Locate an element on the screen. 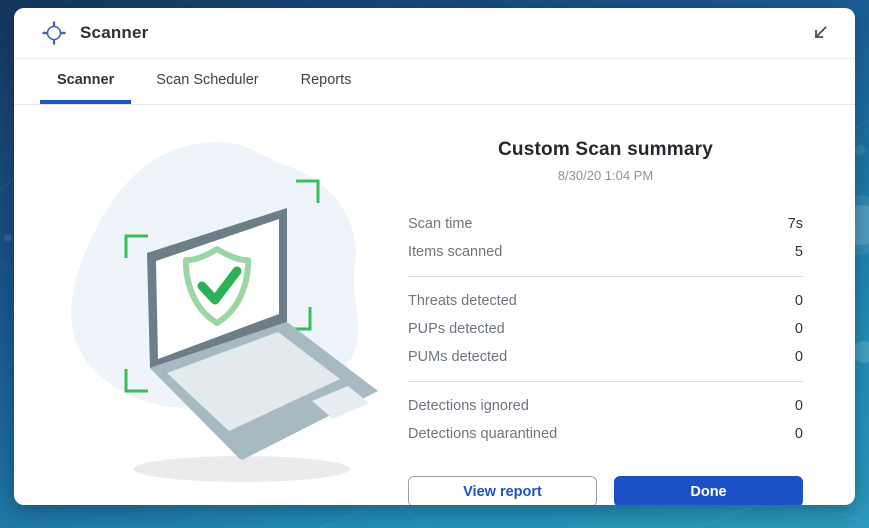 This screenshot has height=528, width=869. summary-timestamp: 8/30/20 1:04 PM is located at coordinates (605, 175).